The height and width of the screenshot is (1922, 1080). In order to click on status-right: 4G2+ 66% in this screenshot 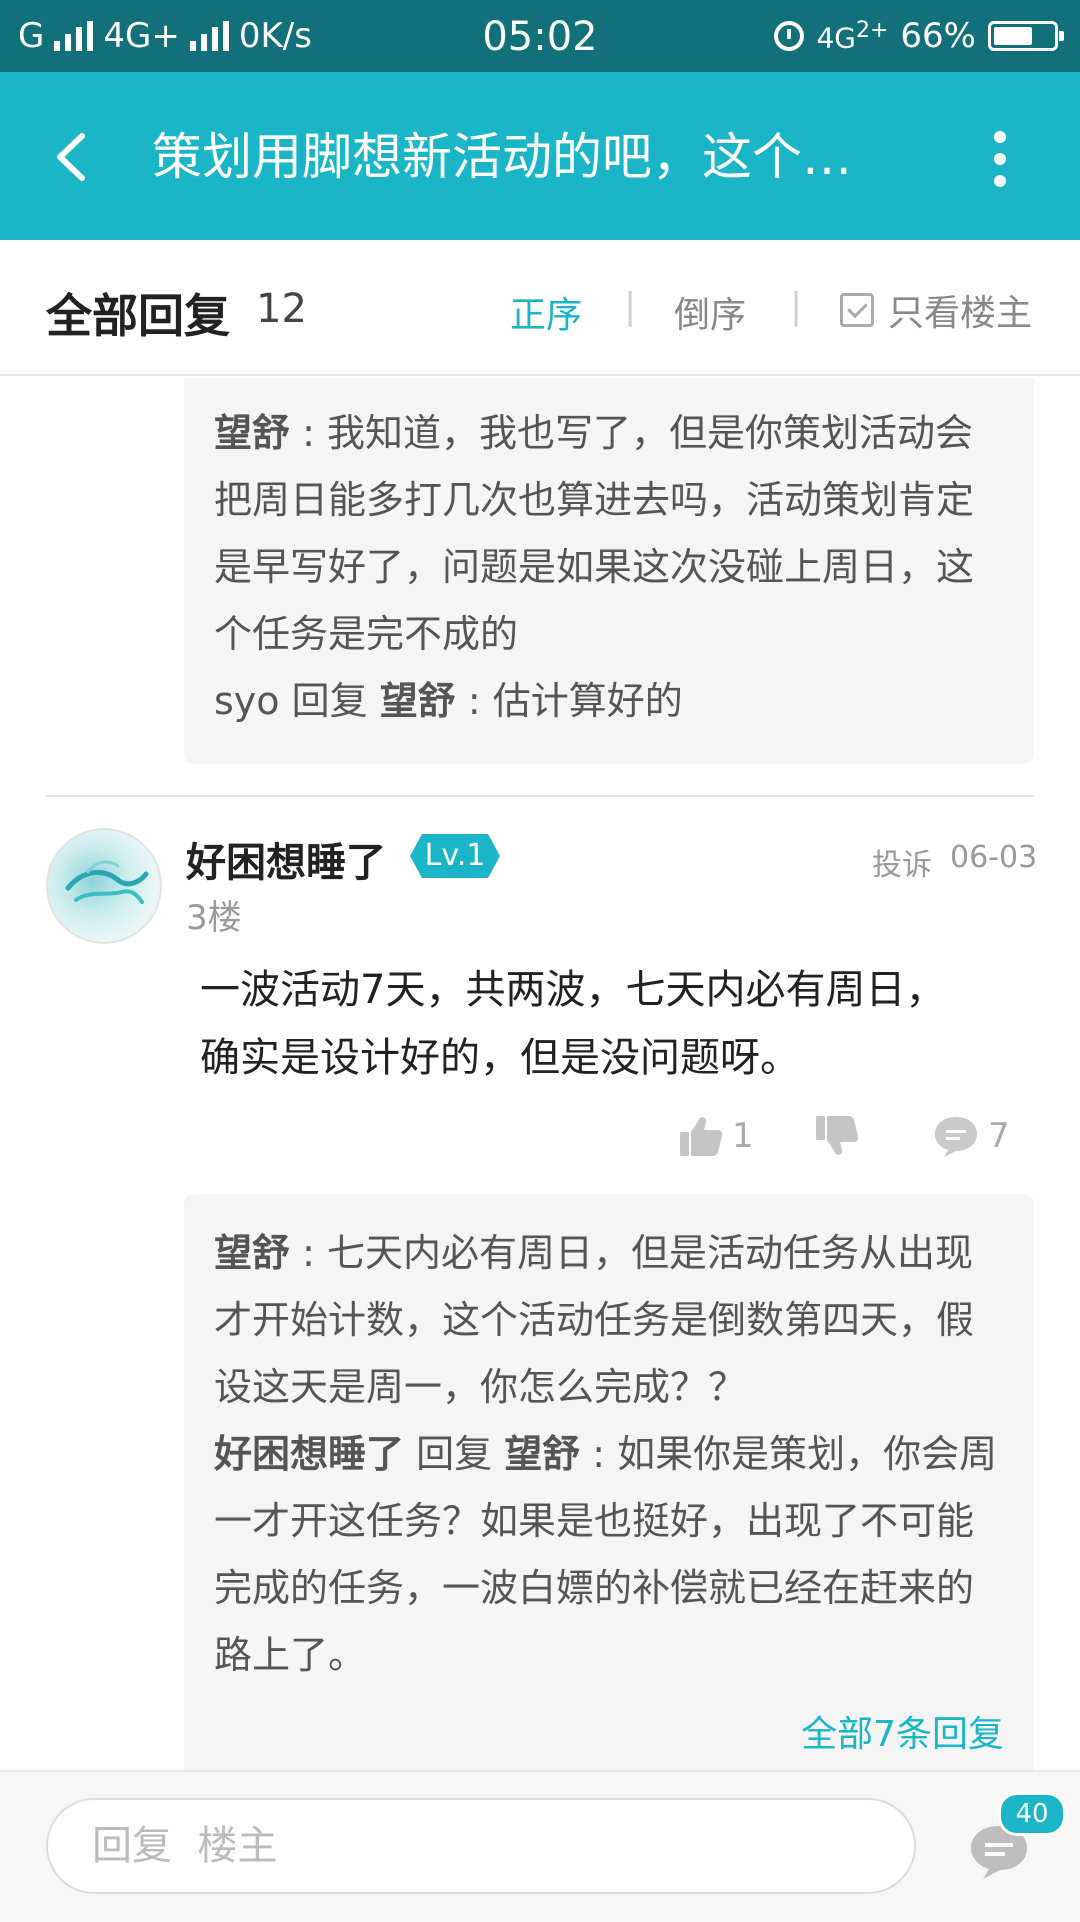, I will do `click(919, 36)`.